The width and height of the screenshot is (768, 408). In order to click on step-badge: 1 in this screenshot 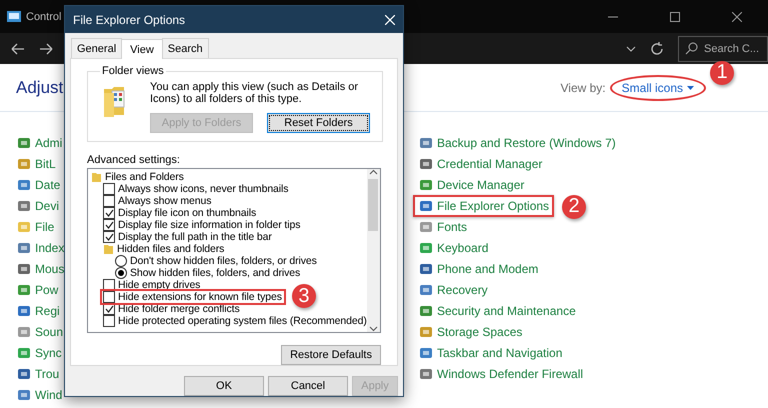, I will do `click(722, 72)`.